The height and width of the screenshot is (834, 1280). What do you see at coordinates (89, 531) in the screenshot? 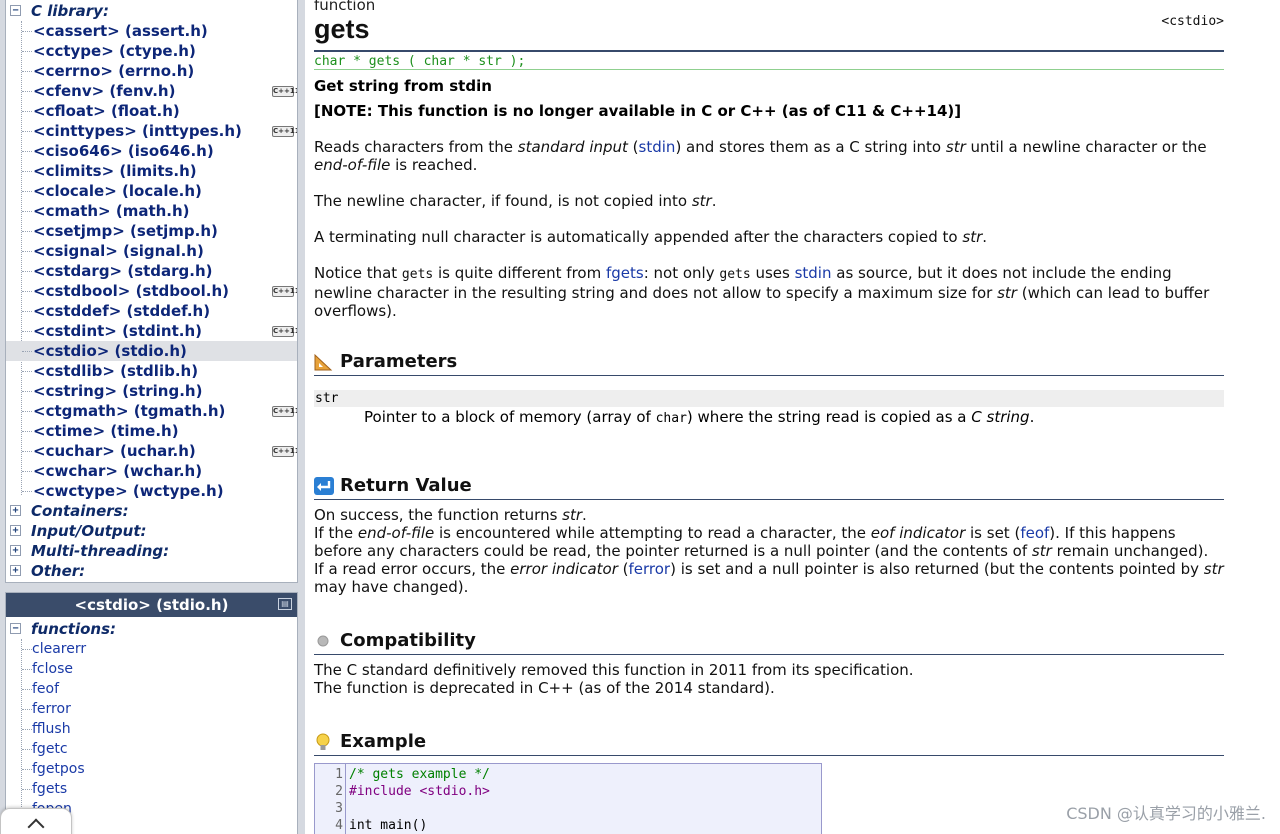
I see `section-label: Input/Output:` at bounding box center [89, 531].